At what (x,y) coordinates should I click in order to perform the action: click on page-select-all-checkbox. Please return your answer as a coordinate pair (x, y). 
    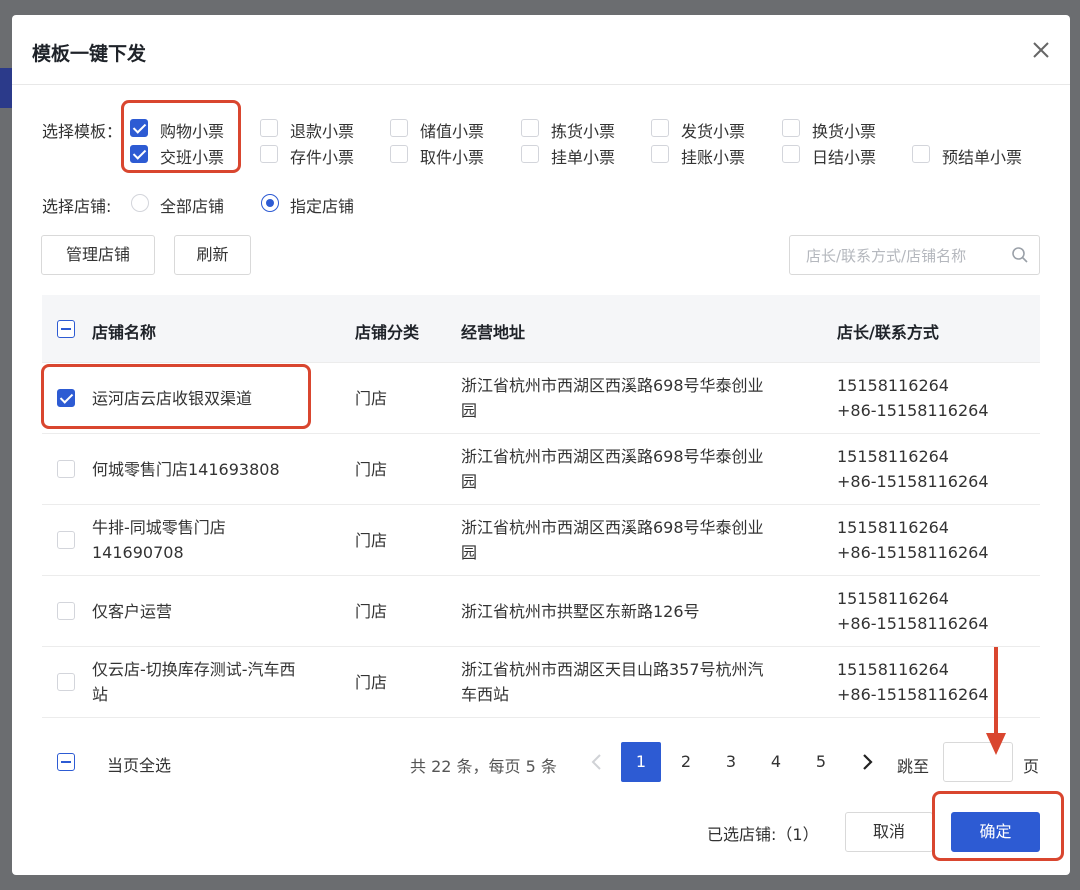
    Looking at the image, I should click on (66, 762).